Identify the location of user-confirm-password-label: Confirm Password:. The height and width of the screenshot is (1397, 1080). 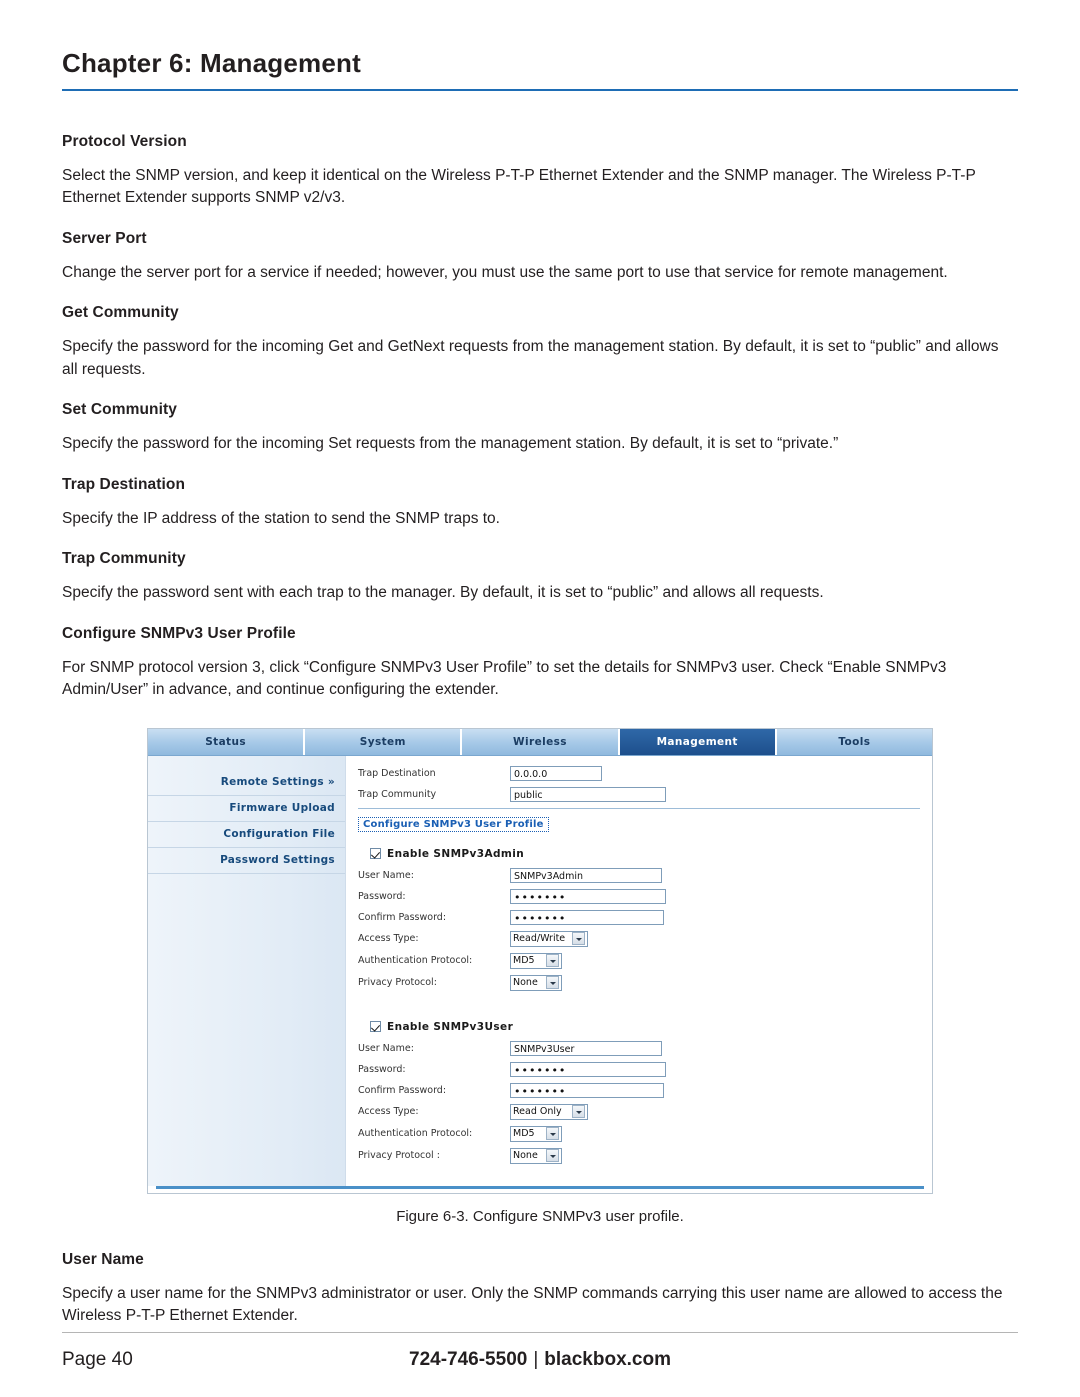
(402, 1090).